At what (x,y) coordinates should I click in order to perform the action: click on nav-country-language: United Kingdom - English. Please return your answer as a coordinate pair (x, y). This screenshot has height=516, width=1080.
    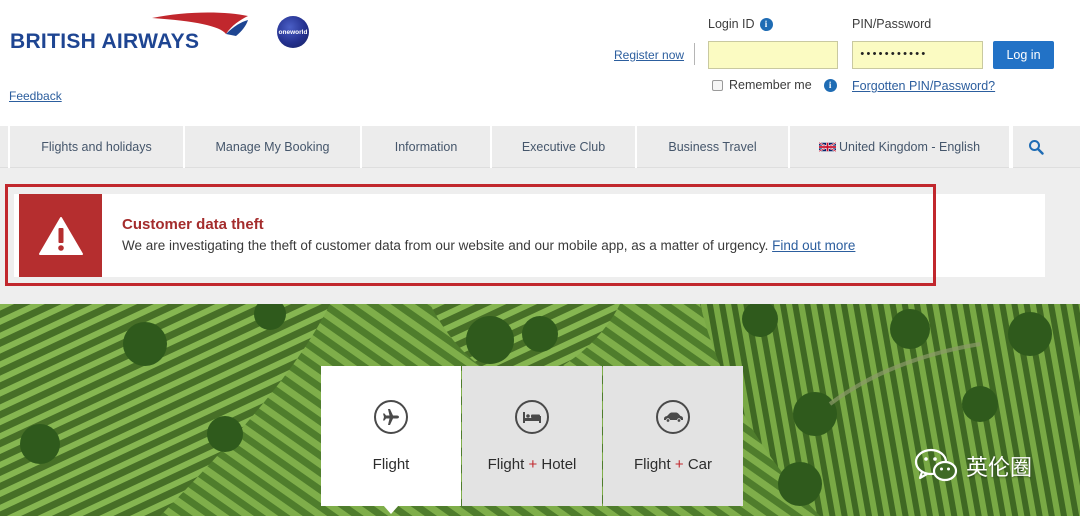
    Looking at the image, I should click on (900, 147).